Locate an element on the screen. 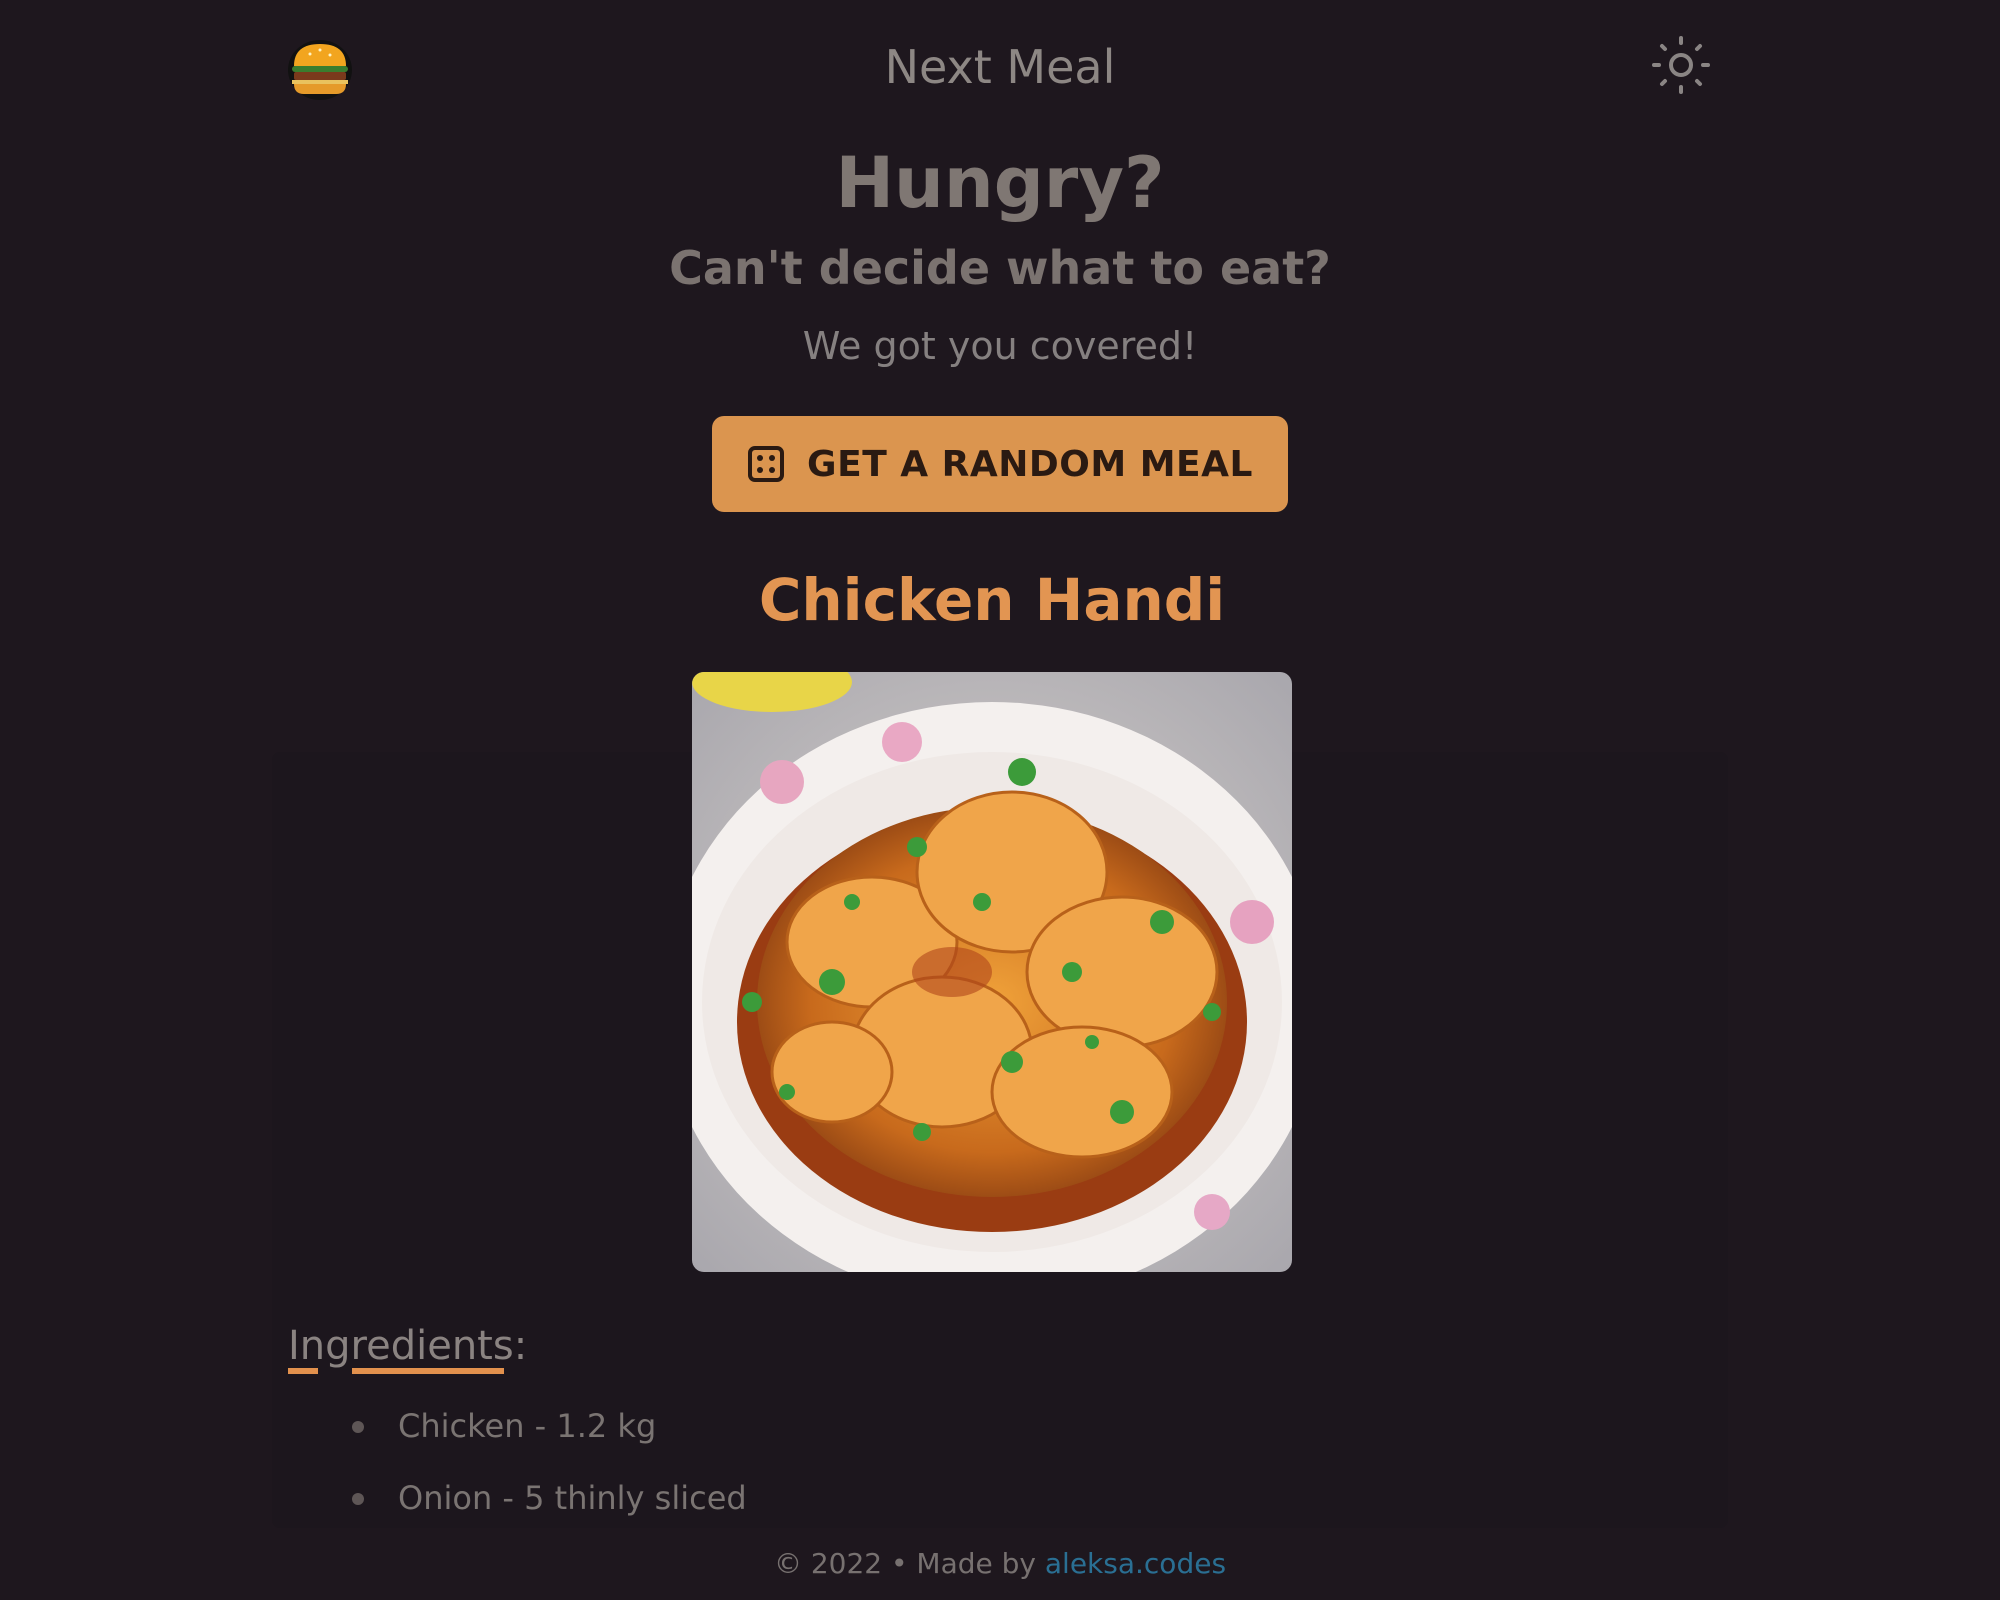 The width and height of the screenshot is (2000, 1600). sun-icon is located at coordinates (1681, 65).